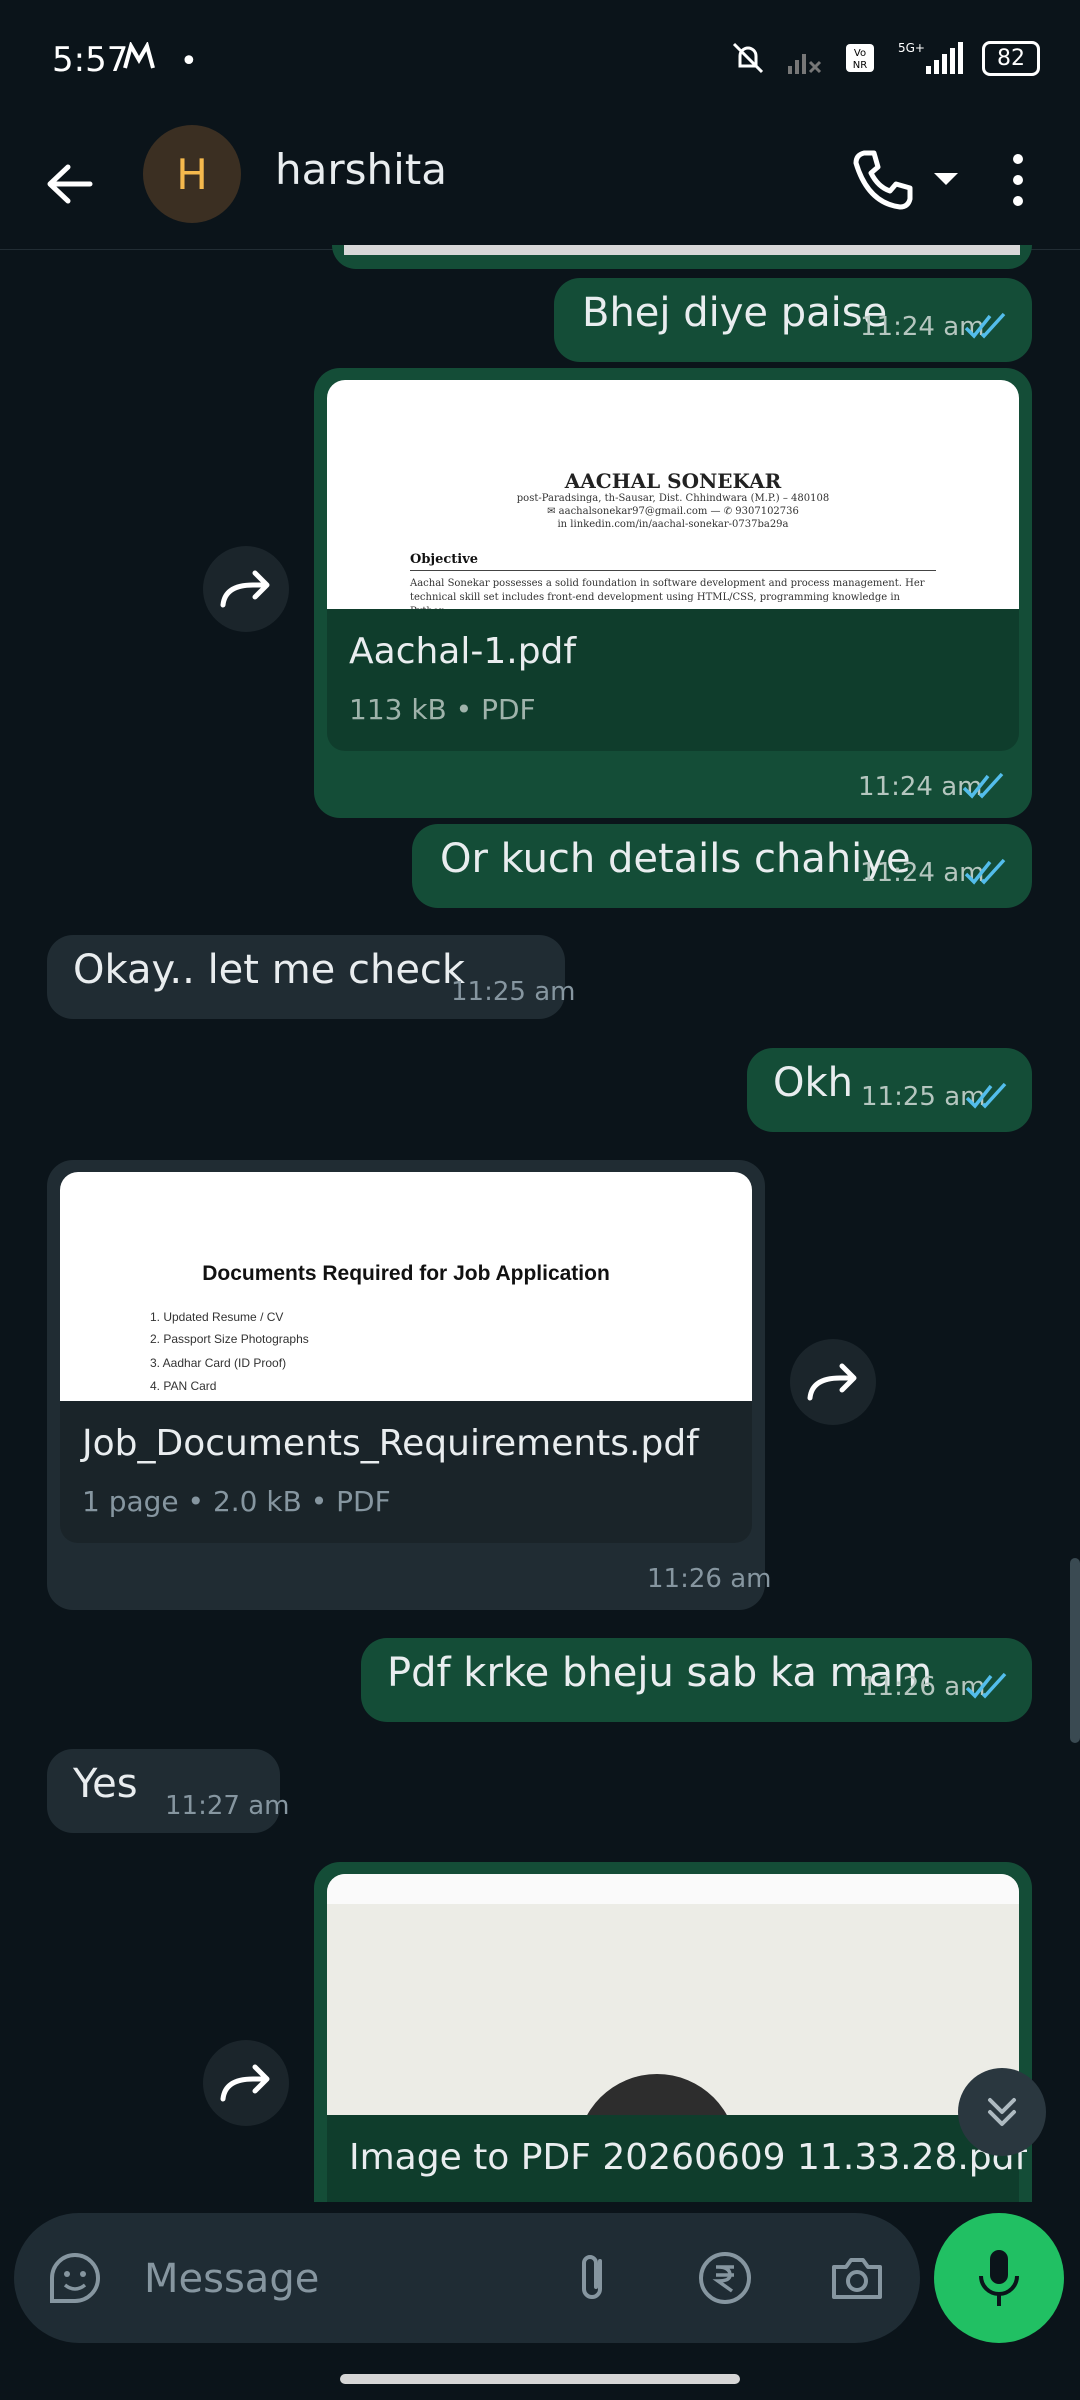  I want to click on svg-text: 5G+, so click(911, 48).